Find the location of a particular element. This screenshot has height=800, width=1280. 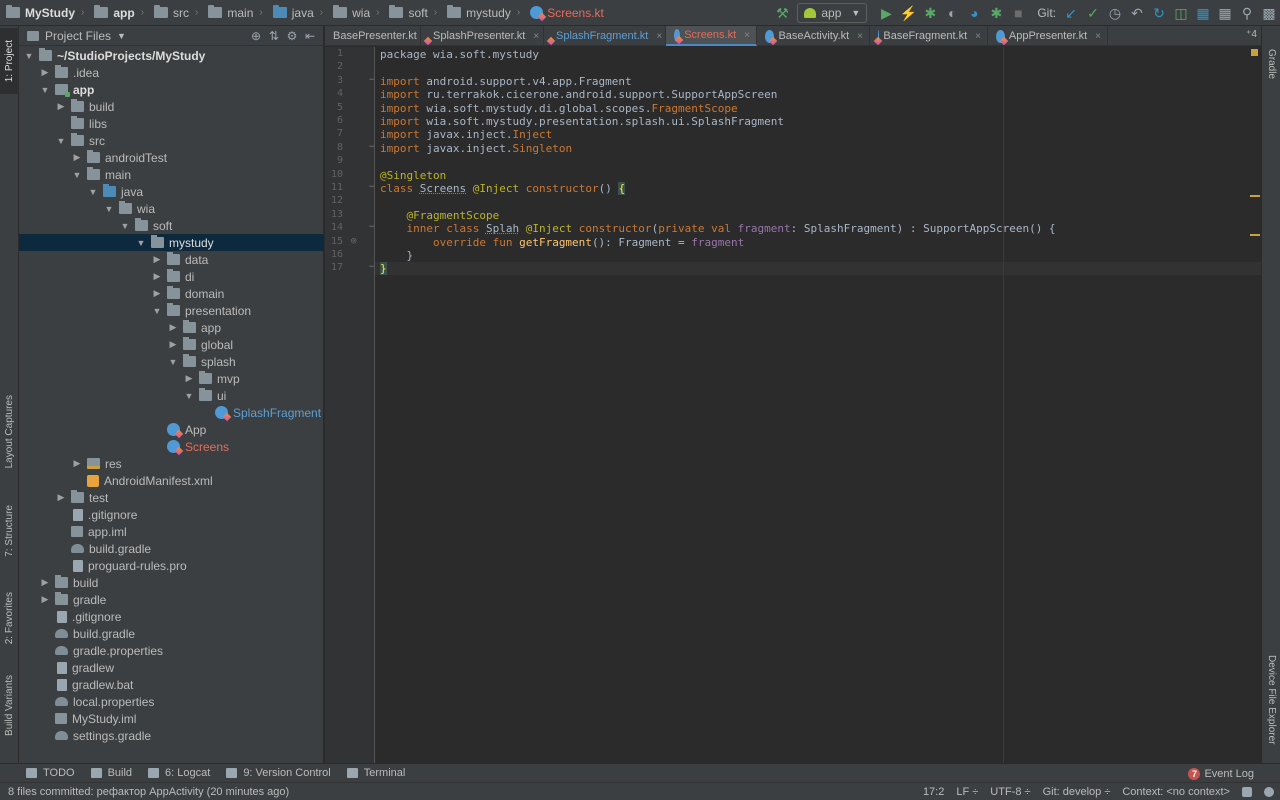

history-icon: ◷ is located at coordinates (1115, 13).